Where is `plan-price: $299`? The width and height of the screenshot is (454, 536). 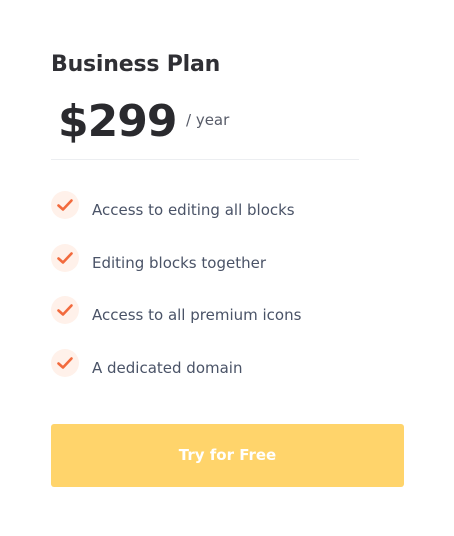
plan-price: $299 is located at coordinates (117, 121).